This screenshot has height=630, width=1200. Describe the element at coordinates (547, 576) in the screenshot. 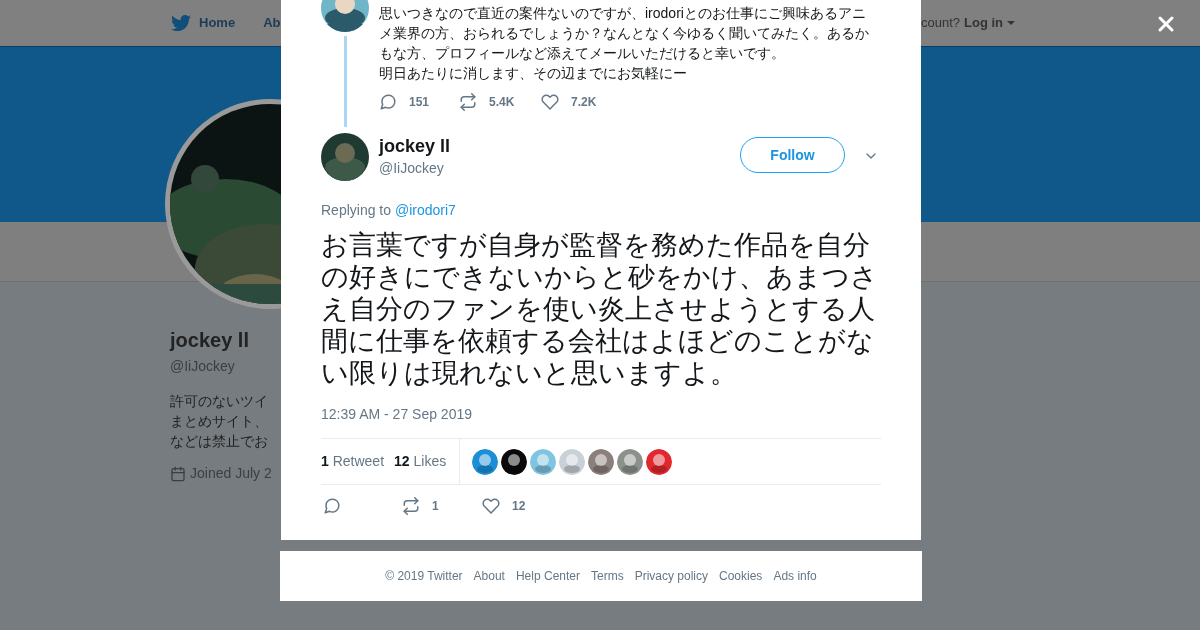

I see `footer-link: Help Center` at that location.